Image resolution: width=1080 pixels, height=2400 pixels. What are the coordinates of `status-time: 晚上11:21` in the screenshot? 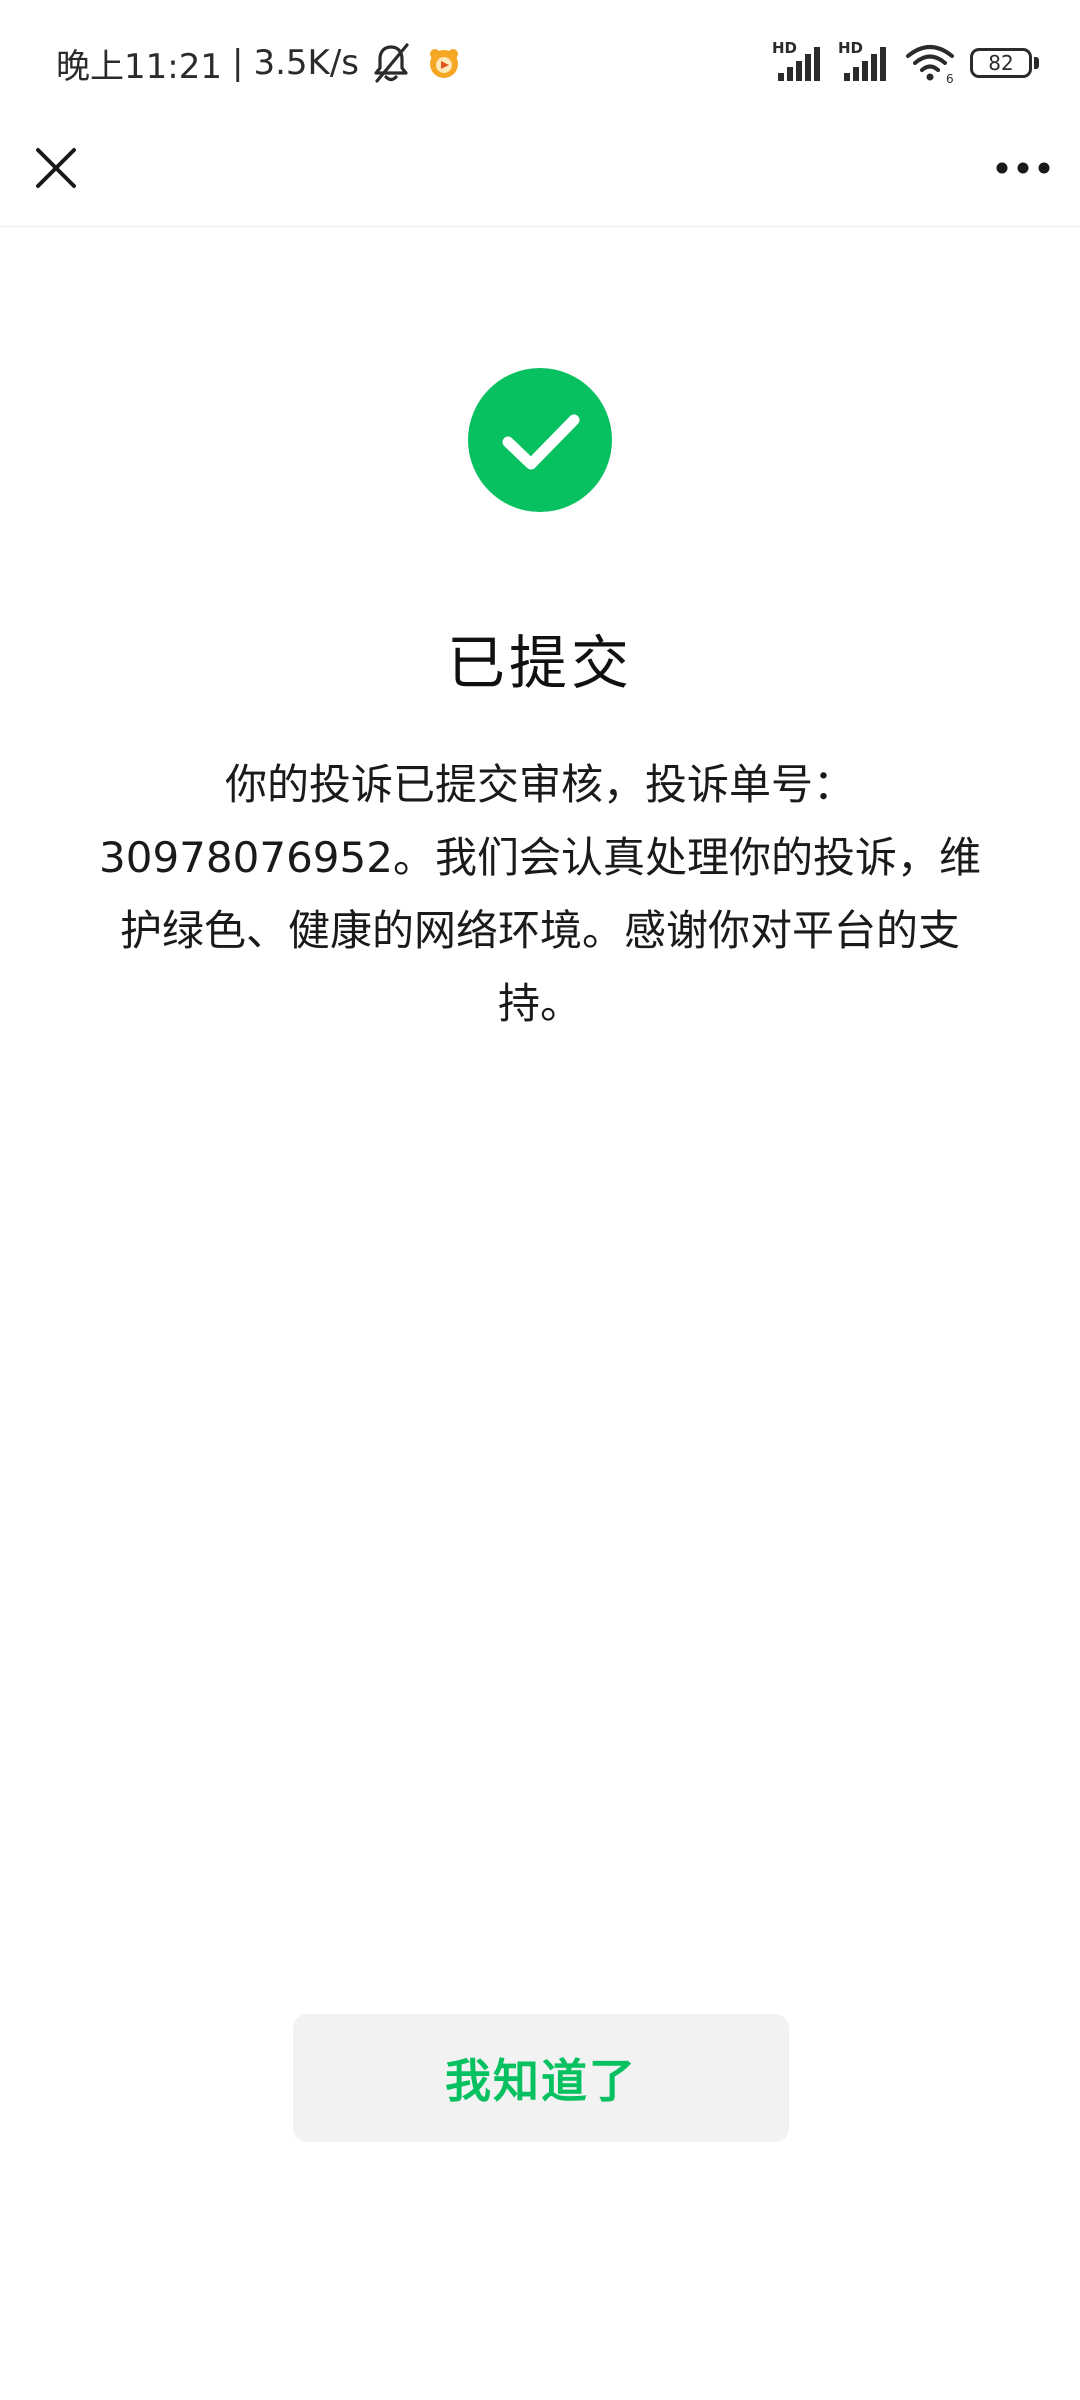 It's located at (139, 66).